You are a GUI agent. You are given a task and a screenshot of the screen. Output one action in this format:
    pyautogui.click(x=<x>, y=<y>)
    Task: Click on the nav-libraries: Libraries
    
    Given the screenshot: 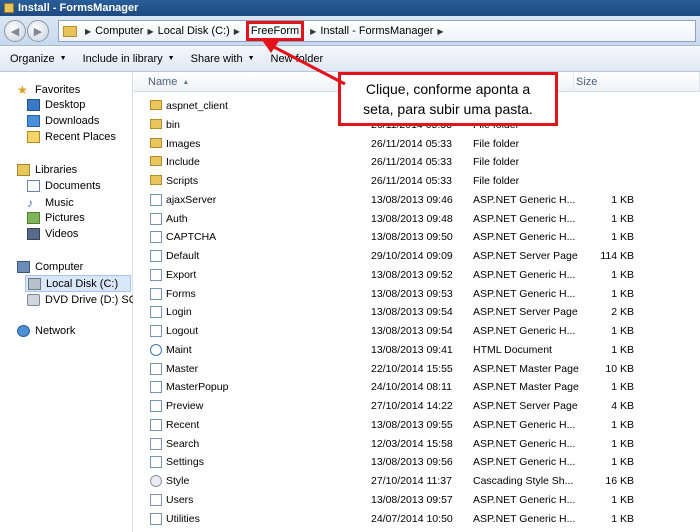 What is the action you would take?
    pyautogui.click(x=47, y=170)
    